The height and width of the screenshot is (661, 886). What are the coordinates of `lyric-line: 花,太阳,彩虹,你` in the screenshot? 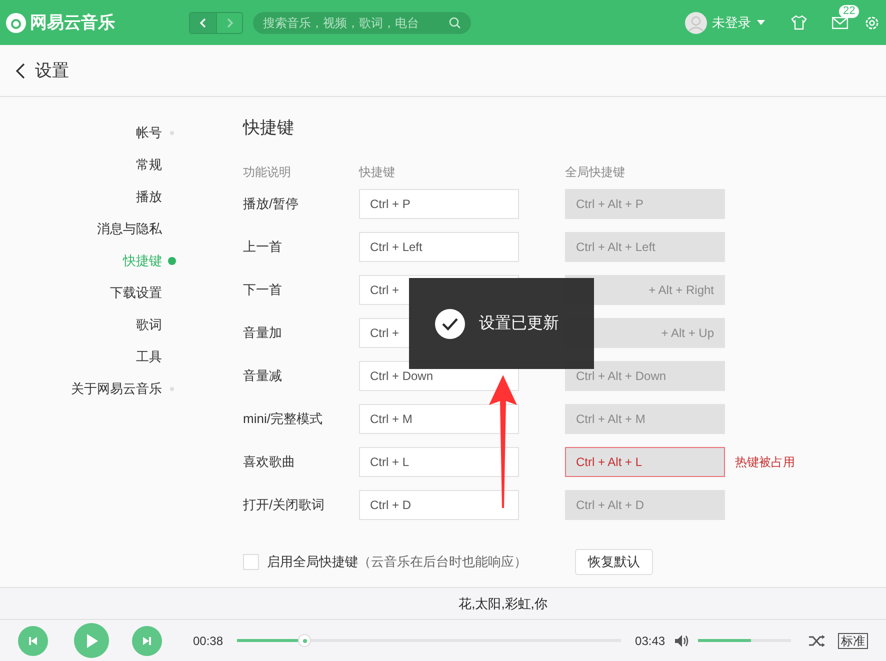 It's located at (503, 603).